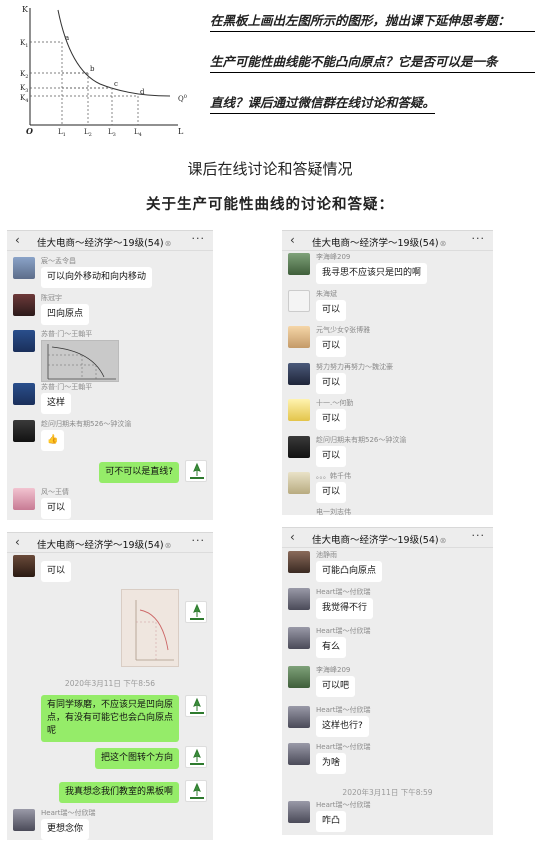  What do you see at coordinates (343, 330) in the screenshot?
I see `sender-name: 元气少女♀张博雅` at bounding box center [343, 330].